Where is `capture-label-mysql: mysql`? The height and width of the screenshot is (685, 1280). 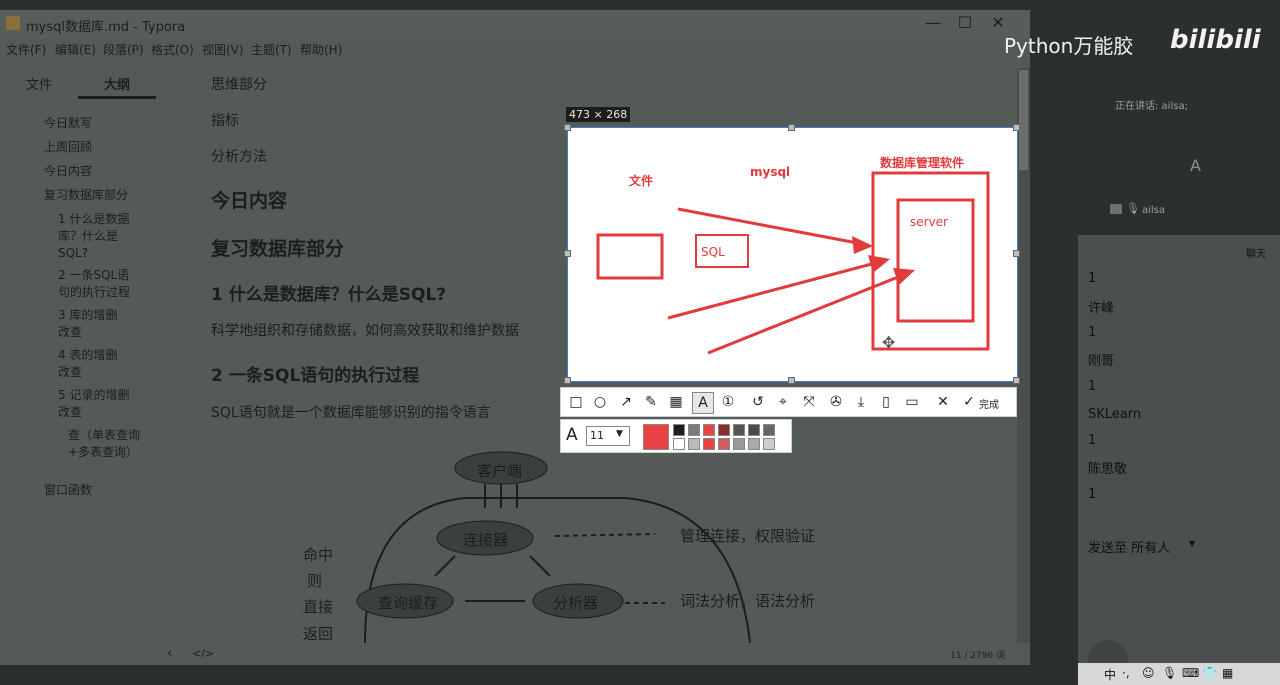
capture-label-mysql: mysql is located at coordinates (770, 172).